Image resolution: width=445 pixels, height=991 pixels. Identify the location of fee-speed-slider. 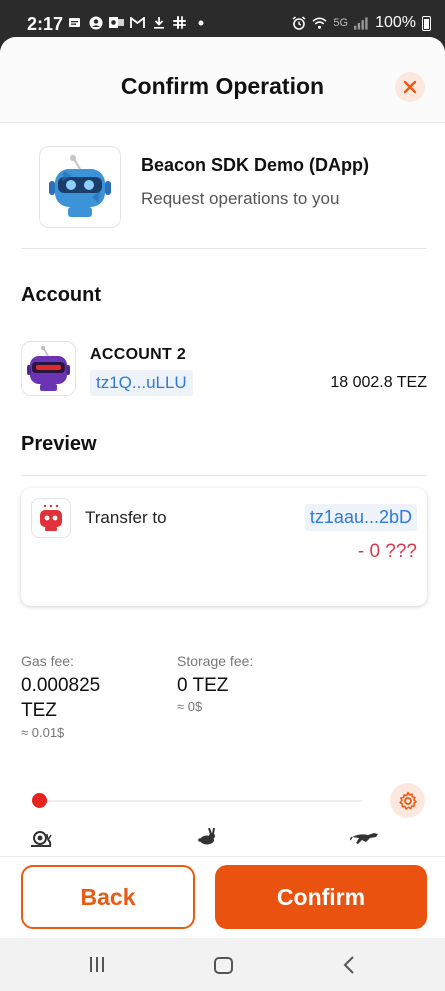
(200, 801).